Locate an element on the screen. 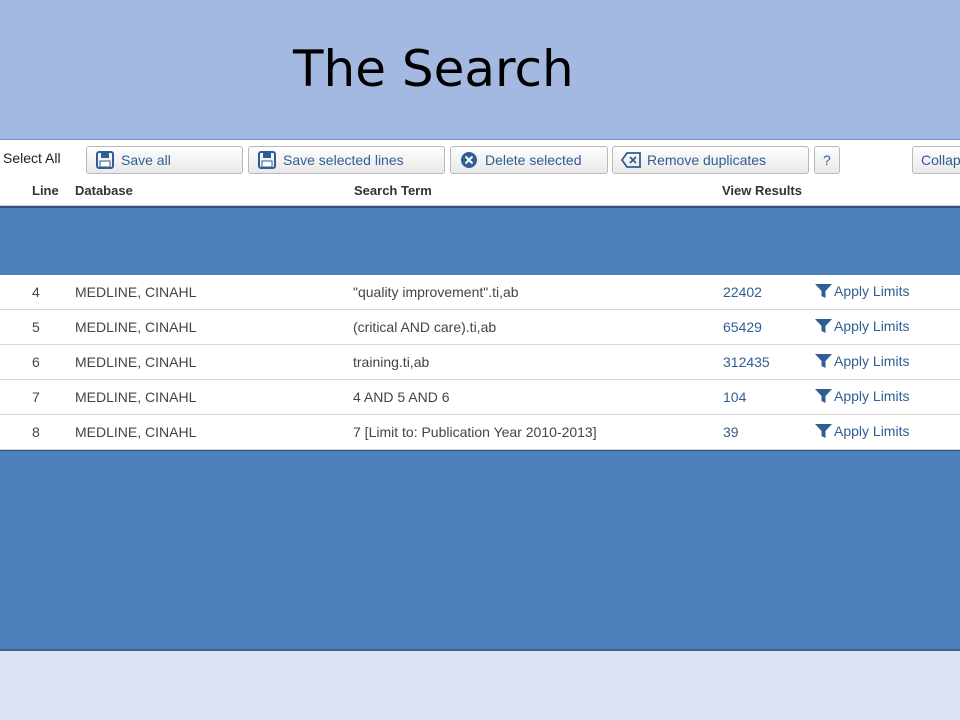 This screenshot has width=960, height=720. row-line-number: 6 is located at coordinates (36, 362).